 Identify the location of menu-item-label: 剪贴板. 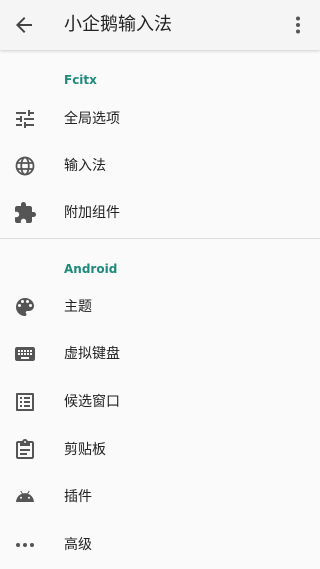
(85, 450).